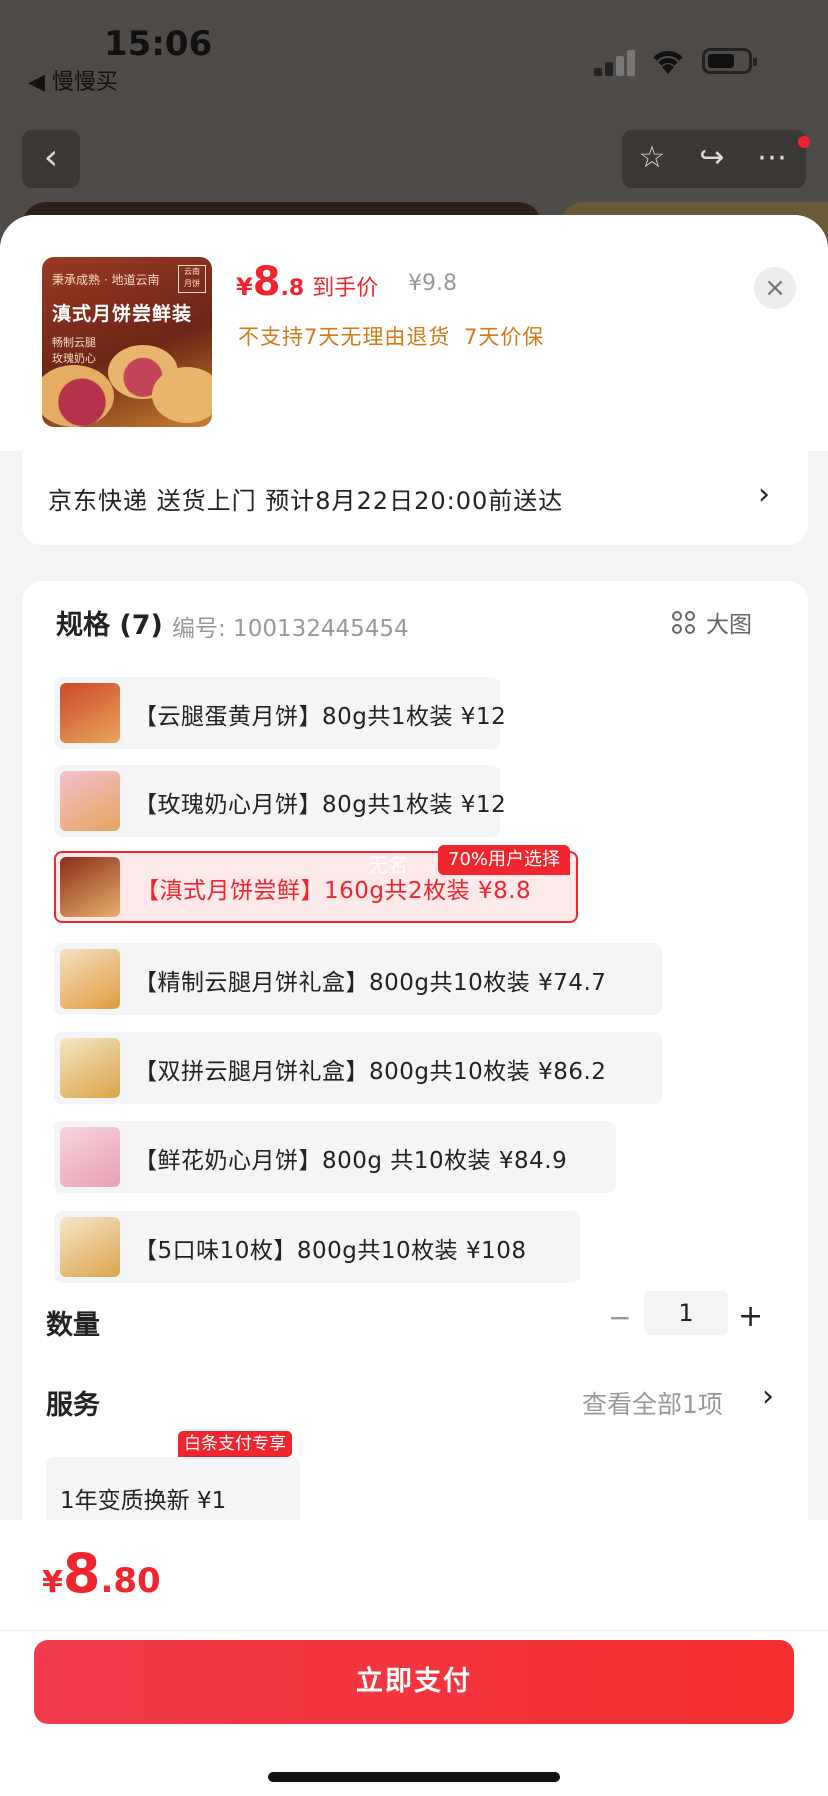  Describe the element at coordinates (320, 717) in the screenshot. I see `option-label: 【云腿蛋黄月饼】80g共1枚装 ¥12` at that location.